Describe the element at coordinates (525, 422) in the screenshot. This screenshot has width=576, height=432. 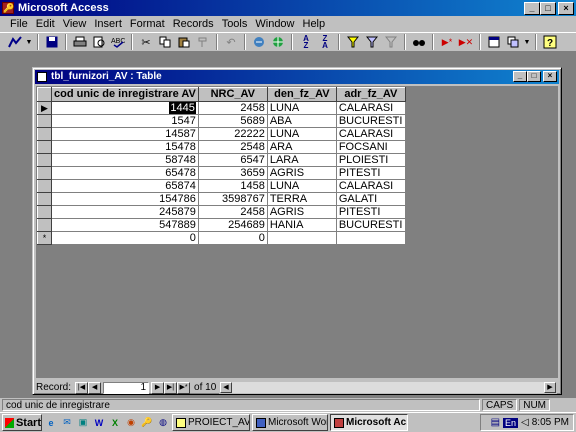
I see `volume-icon: ◁` at that location.